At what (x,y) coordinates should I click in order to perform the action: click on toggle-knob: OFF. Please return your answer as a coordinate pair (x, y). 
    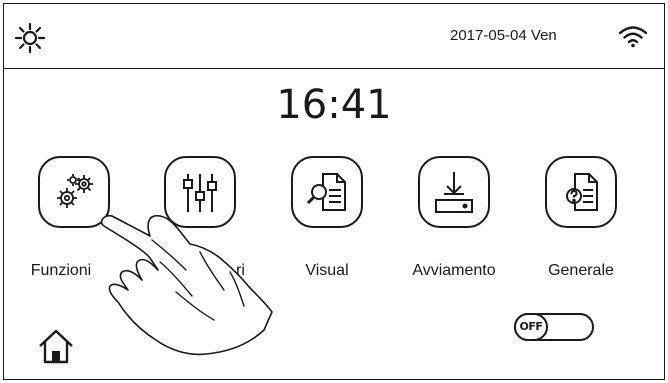
    Looking at the image, I should click on (531, 327).